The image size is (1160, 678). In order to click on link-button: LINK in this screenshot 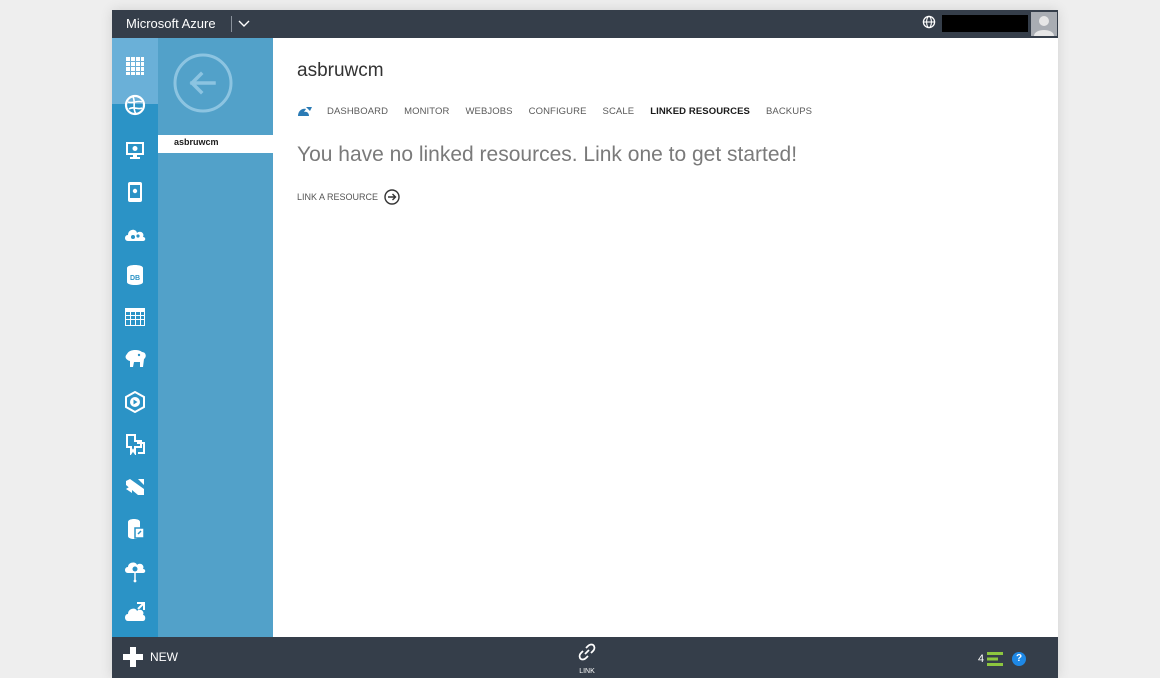, I will do `click(587, 659)`.